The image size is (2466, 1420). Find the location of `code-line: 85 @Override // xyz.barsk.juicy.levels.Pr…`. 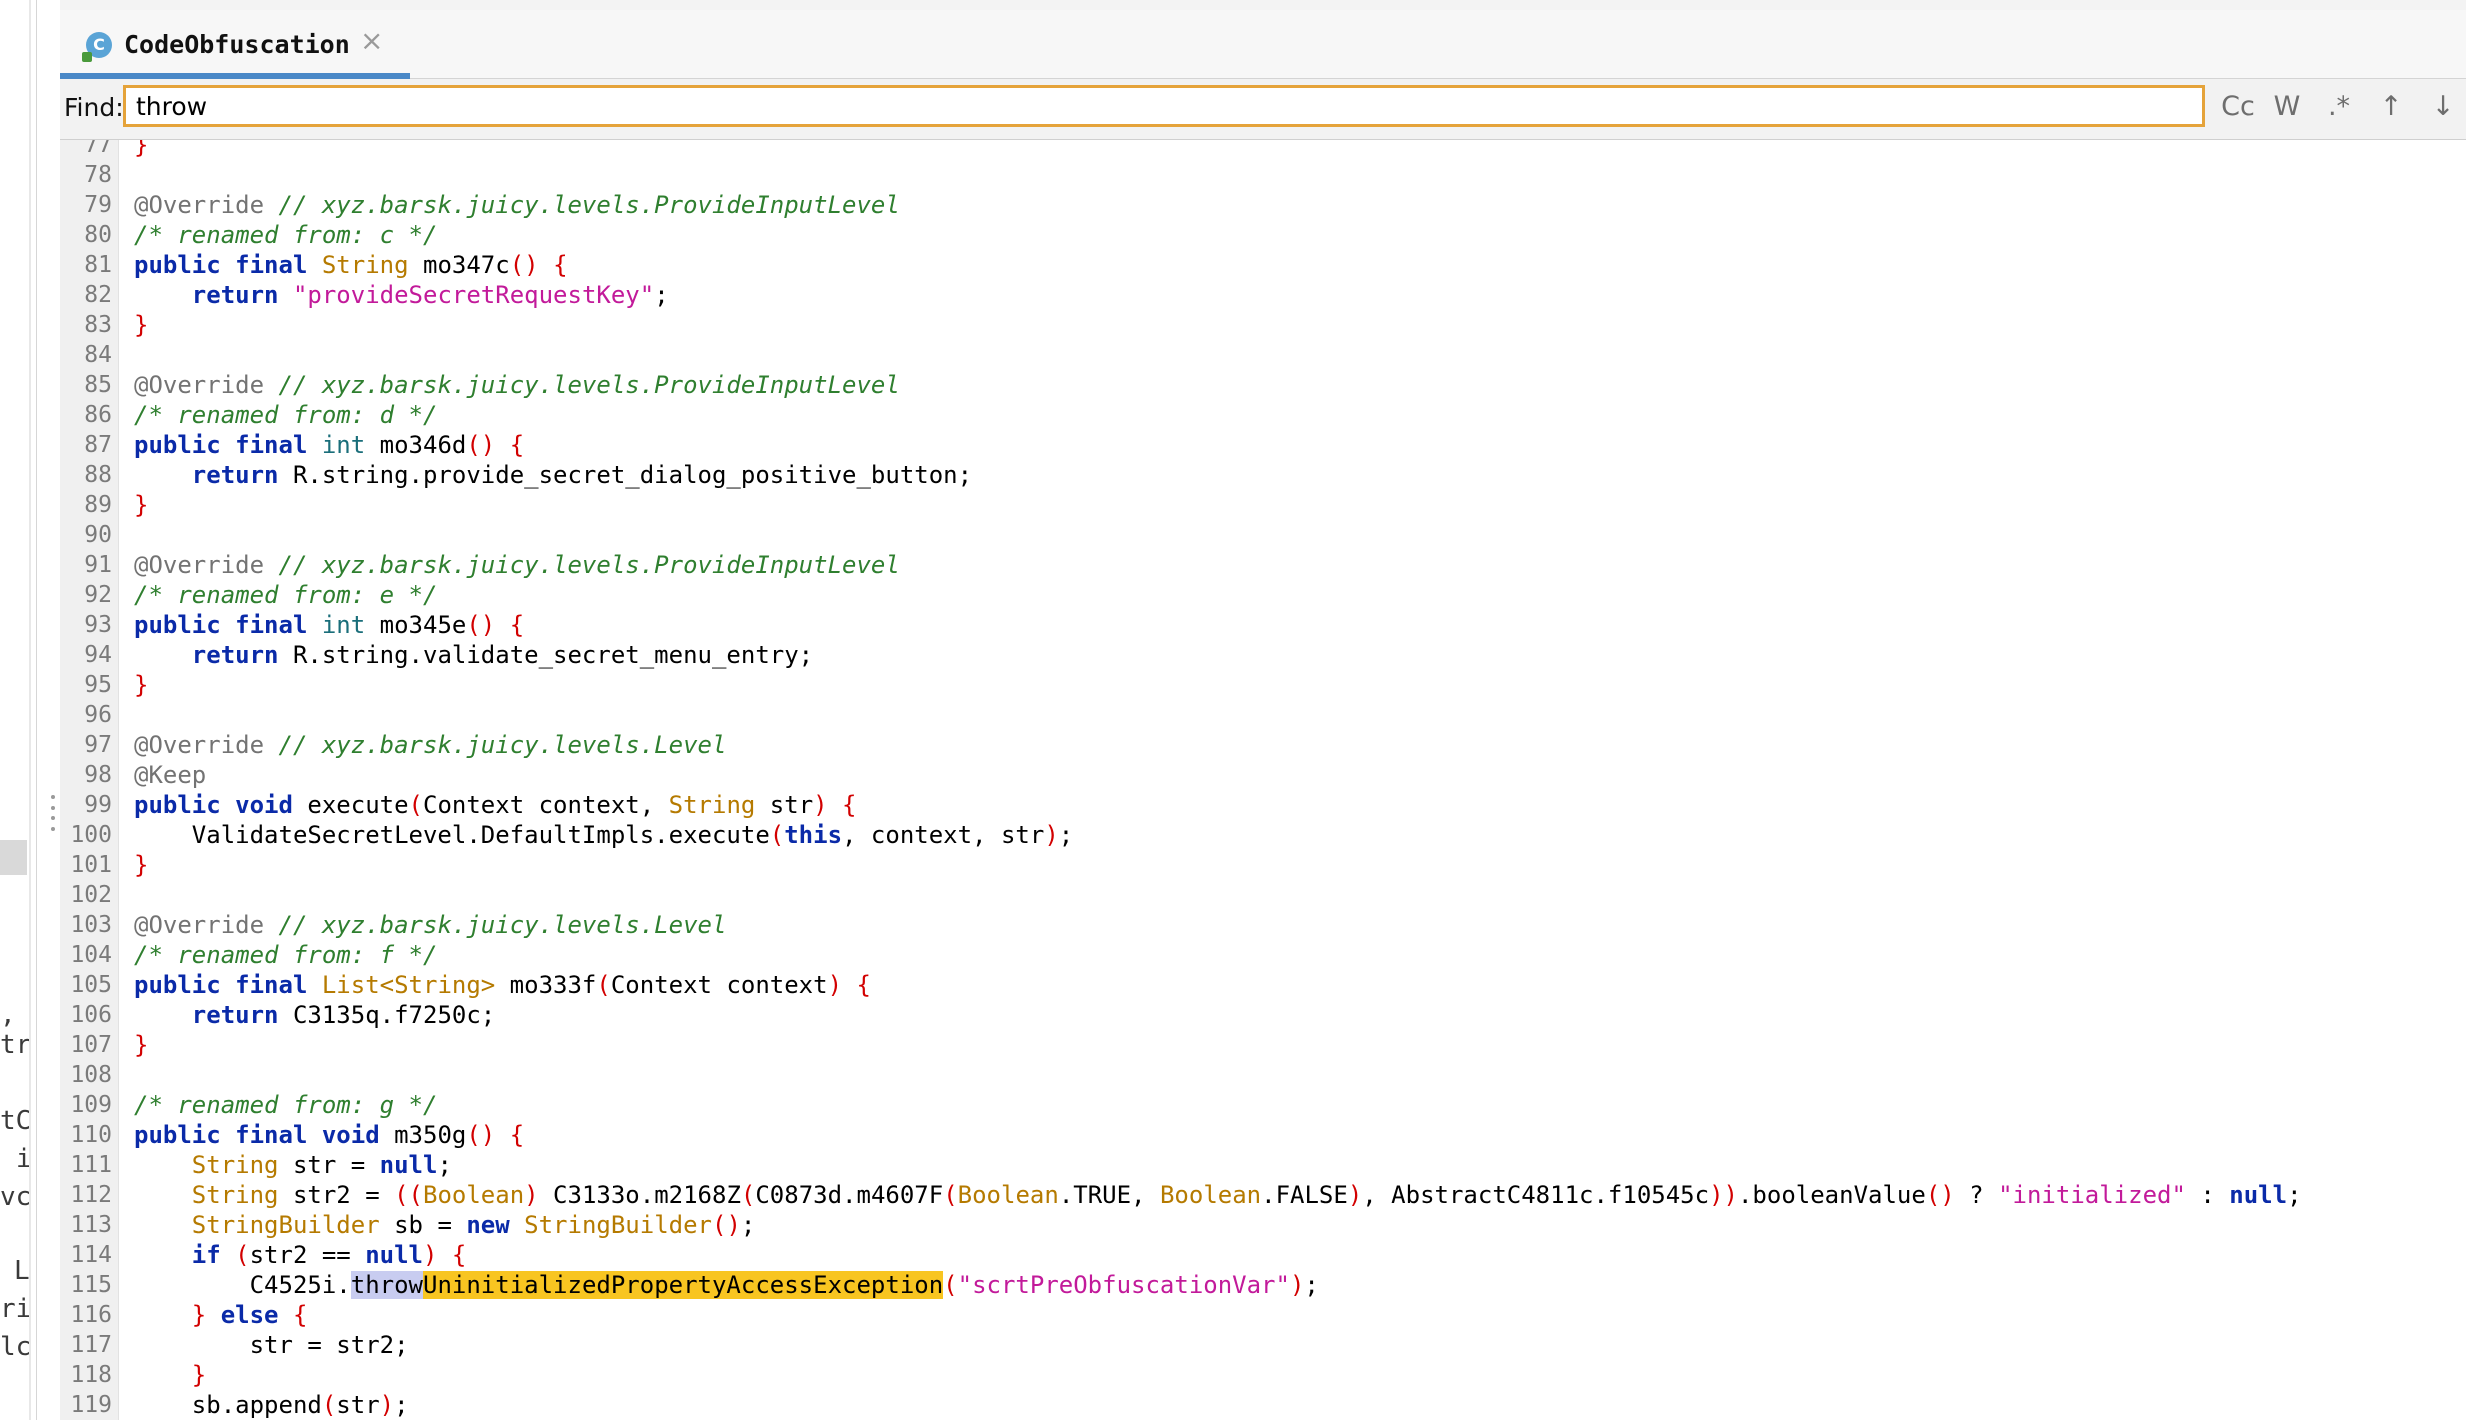

code-line: 85 @Override // xyz.barsk.juicy.levels.Pr… is located at coordinates (1263, 385).